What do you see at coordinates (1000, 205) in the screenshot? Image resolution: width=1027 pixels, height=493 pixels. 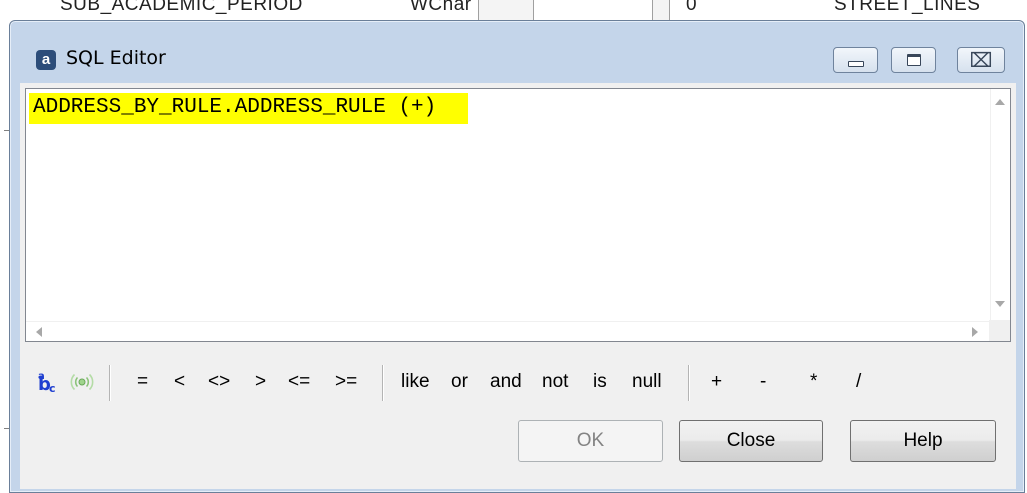 I see `vertical-scrollbar` at bounding box center [1000, 205].